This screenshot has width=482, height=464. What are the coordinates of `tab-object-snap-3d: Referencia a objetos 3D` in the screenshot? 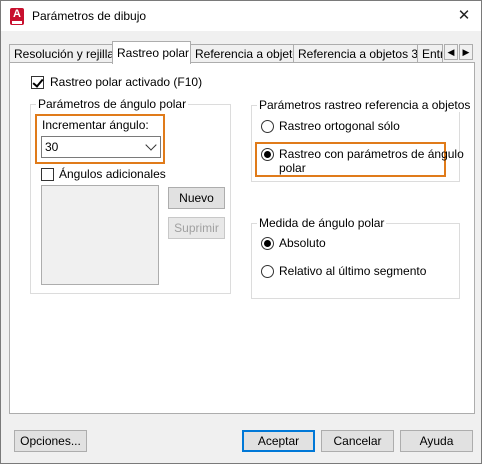 It's located at (360, 53).